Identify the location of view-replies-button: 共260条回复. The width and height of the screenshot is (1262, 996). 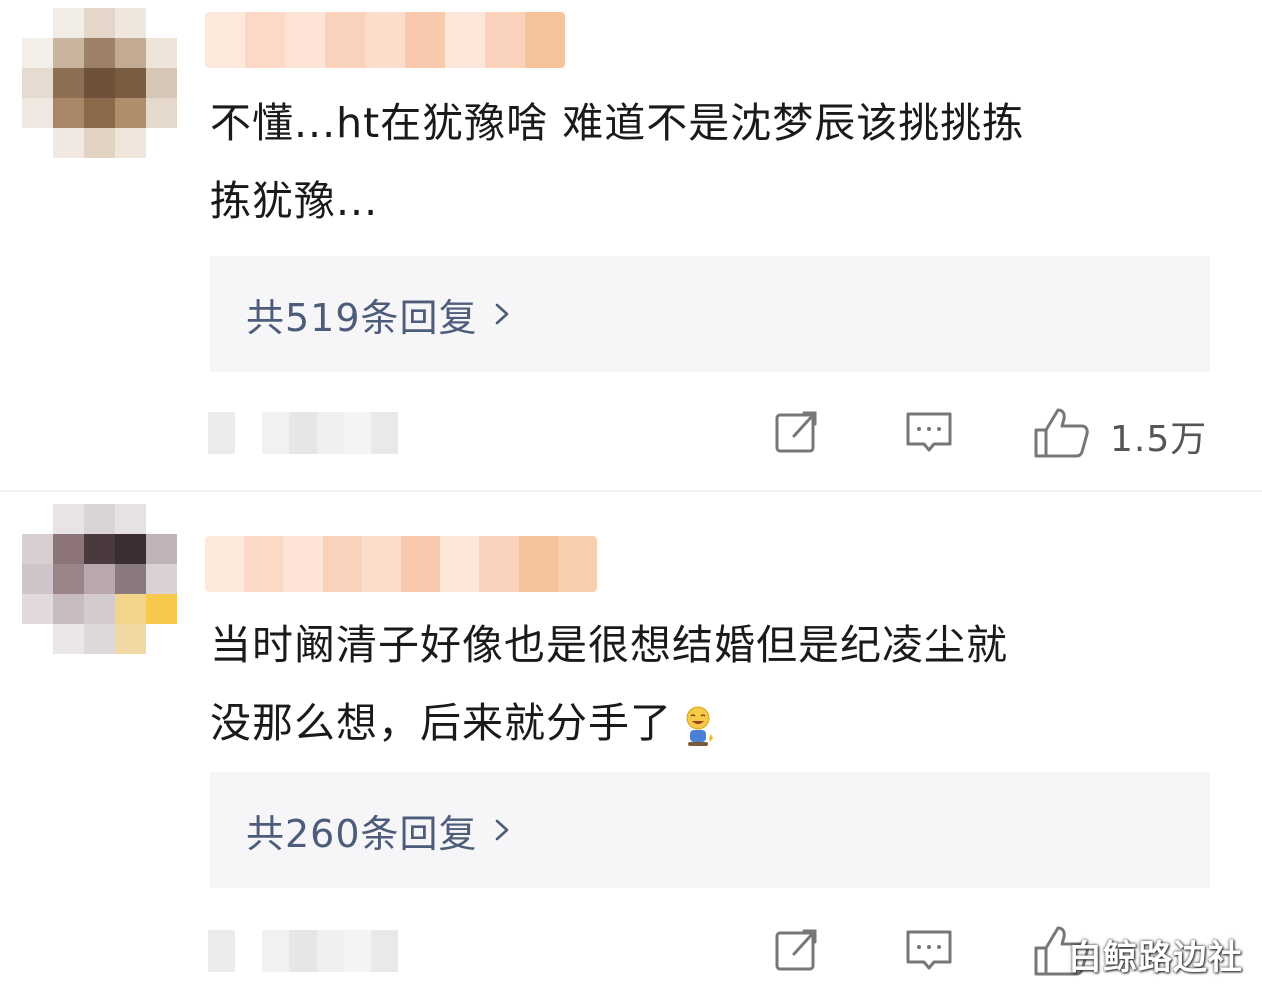
(710, 830).